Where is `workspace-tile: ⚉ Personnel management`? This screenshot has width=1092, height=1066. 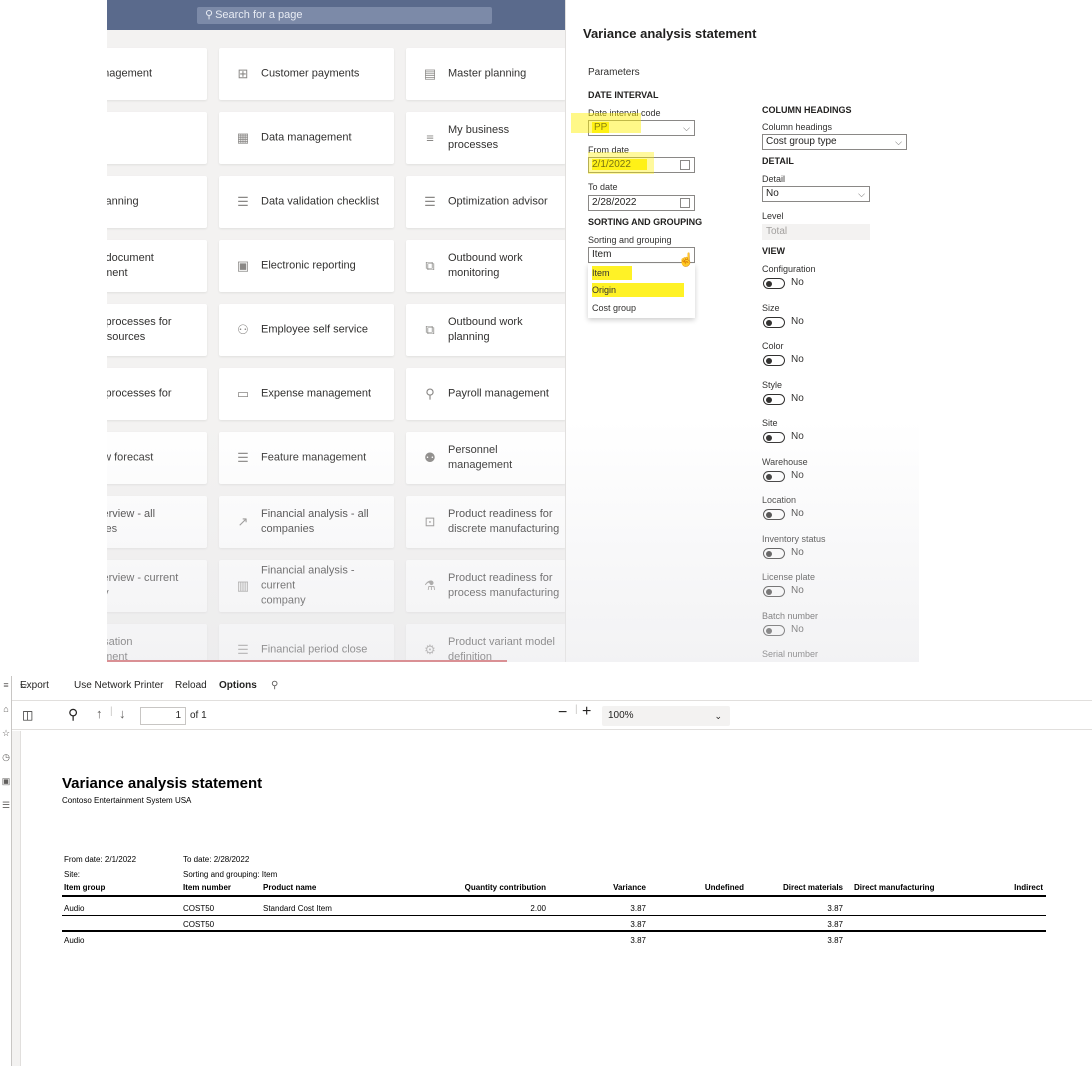 workspace-tile: ⚉ Personnel management is located at coordinates (486, 458).